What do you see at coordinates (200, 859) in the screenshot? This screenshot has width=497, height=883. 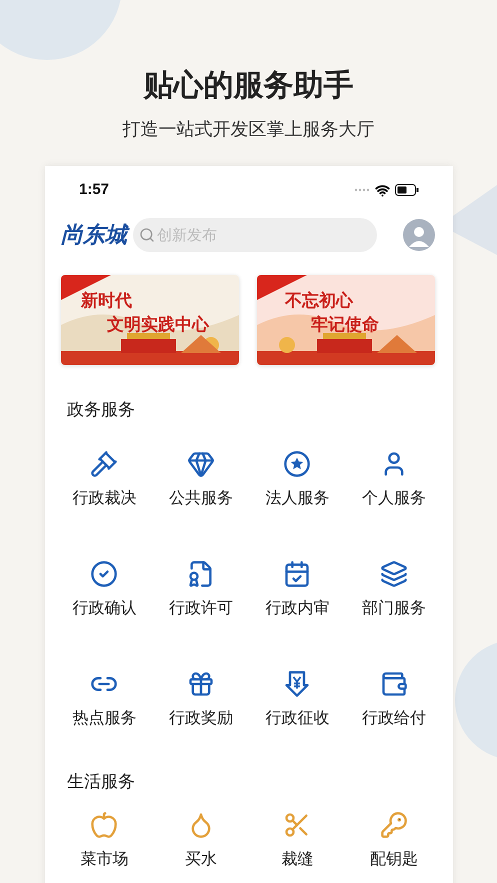 I see `service-label: 买水` at bounding box center [200, 859].